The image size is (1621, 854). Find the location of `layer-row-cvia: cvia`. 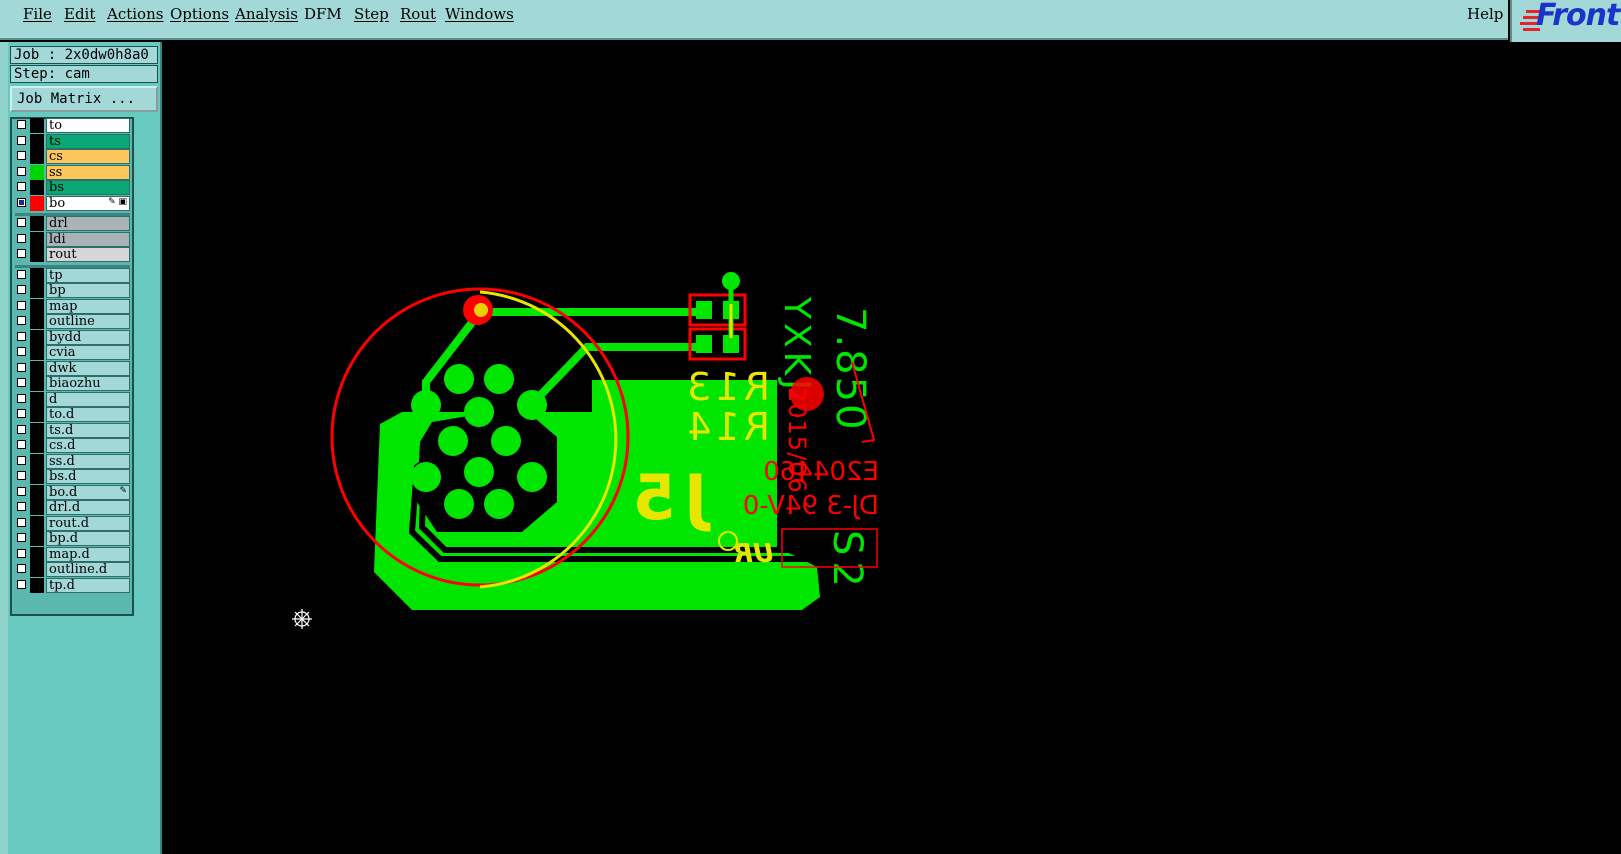

layer-row-cvia: cvia is located at coordinates (72, 352).